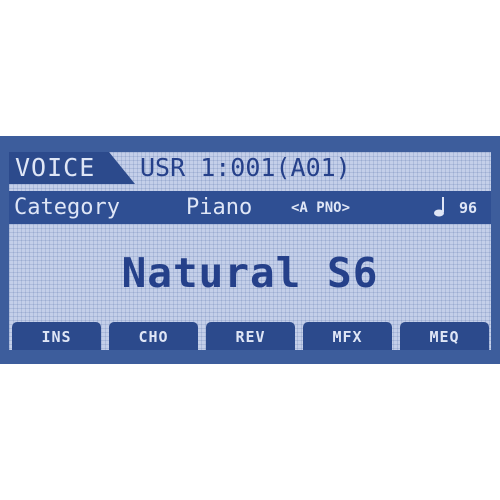 The image size is (500, 500). What do you see at coordinates (56, 336) in the screenshot?
I see `ins-button: INS` at bounding box center [56, 336].